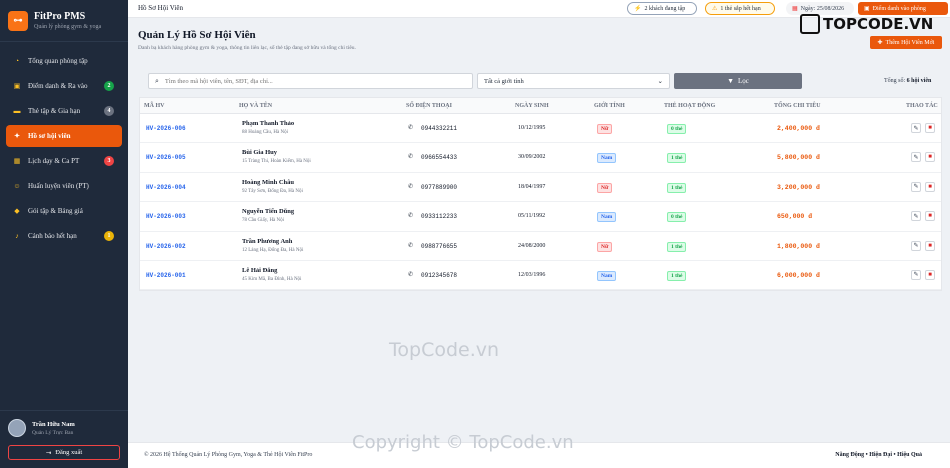 The height and width of the screenshot is (468, 950). I want to click on sidebar-item-7: ♪ Cảnh báo hết hạn 1, so click(64, 236).